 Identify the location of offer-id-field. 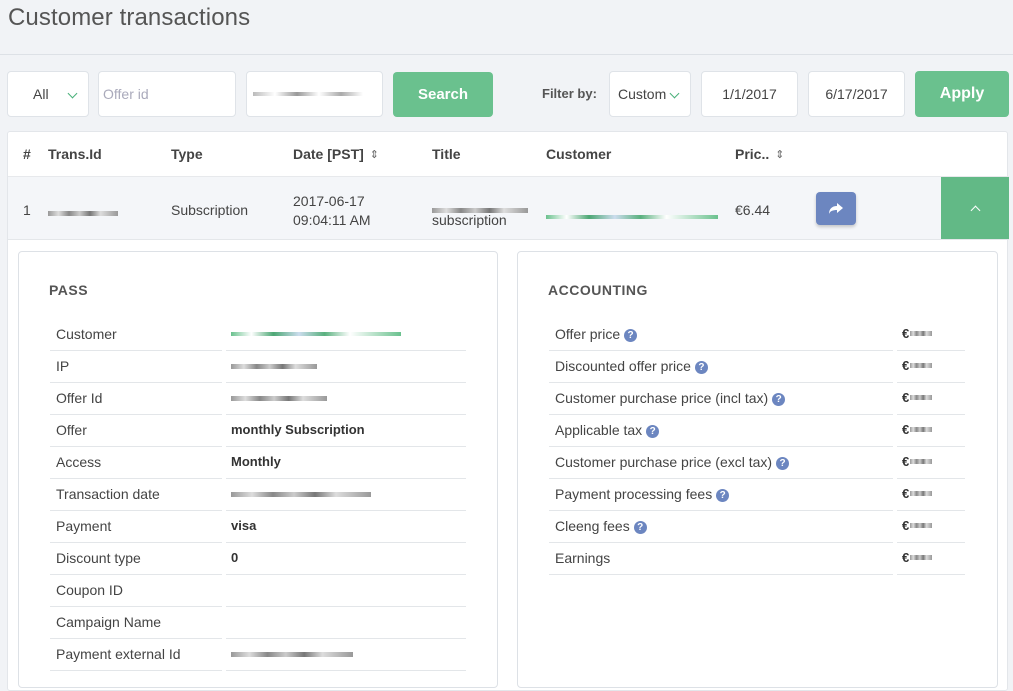
(169, 94).